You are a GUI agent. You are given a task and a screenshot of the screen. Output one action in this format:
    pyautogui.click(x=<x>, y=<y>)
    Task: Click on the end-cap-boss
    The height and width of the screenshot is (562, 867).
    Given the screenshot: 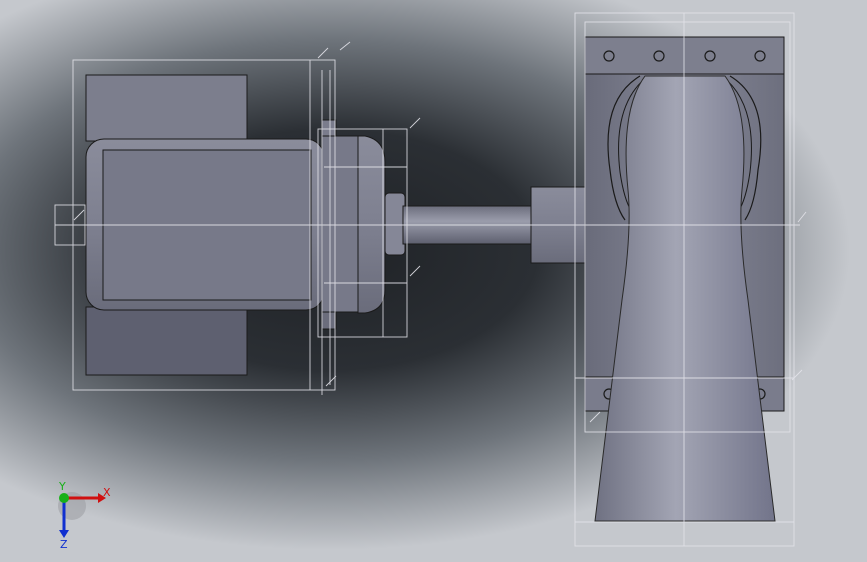 What is the action you would take?
    pyautogui.click(x=395, y=224)
    